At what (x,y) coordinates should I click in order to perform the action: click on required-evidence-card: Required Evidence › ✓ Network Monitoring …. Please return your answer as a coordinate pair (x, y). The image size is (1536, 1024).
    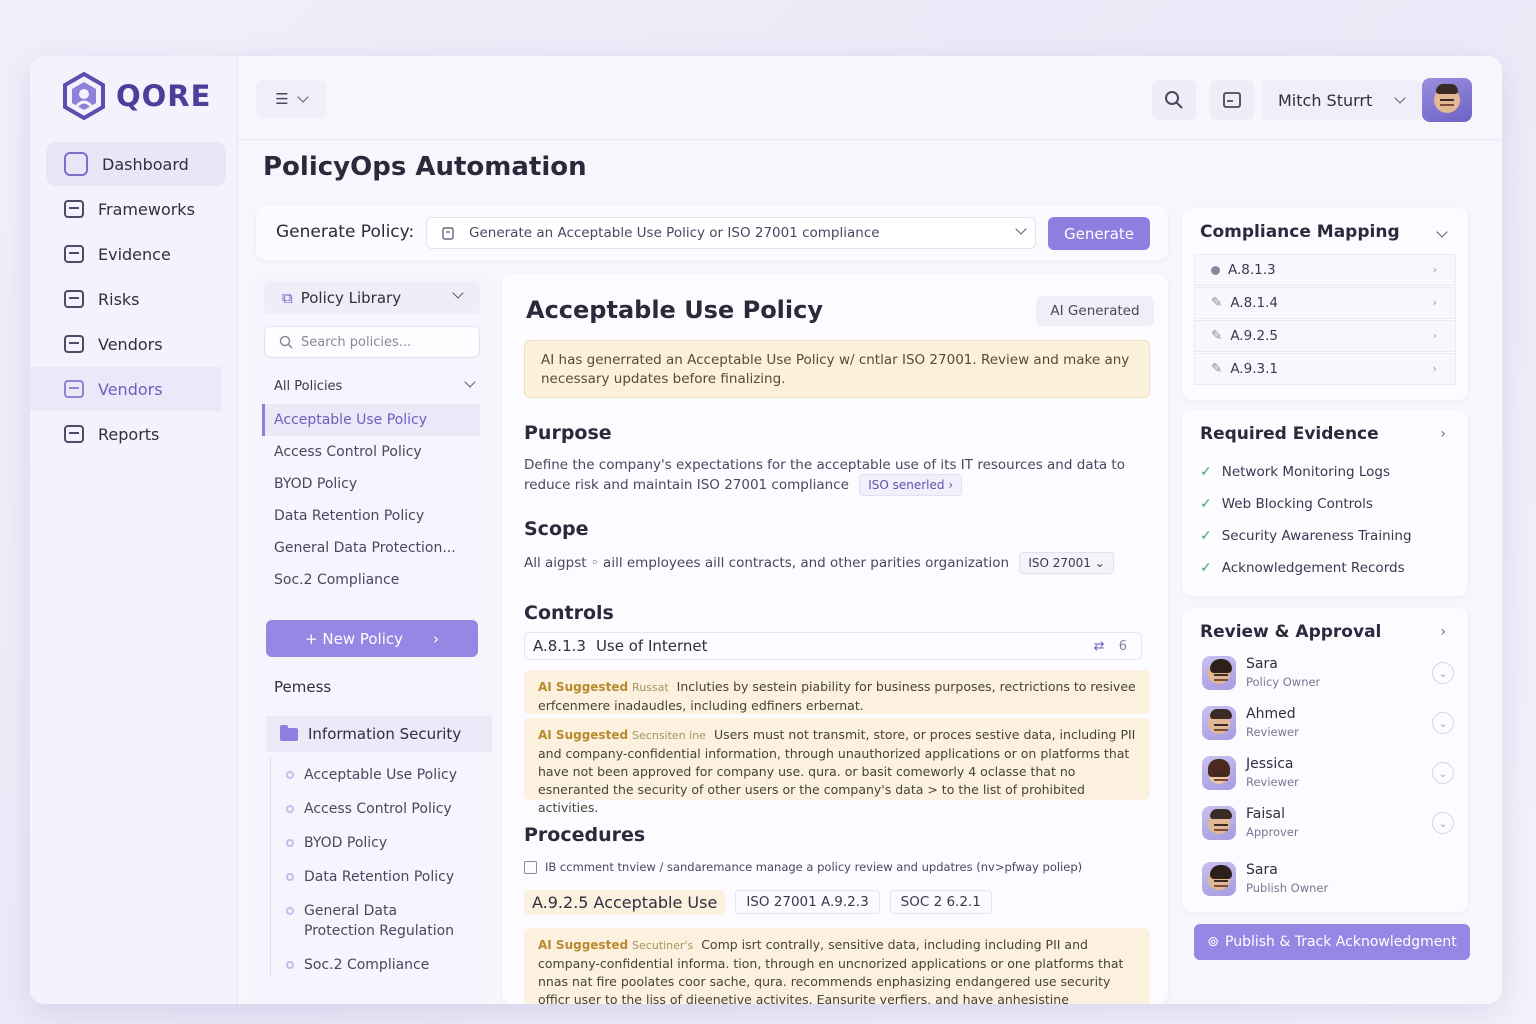
    Looking at the image, I should click on (1325, 503).